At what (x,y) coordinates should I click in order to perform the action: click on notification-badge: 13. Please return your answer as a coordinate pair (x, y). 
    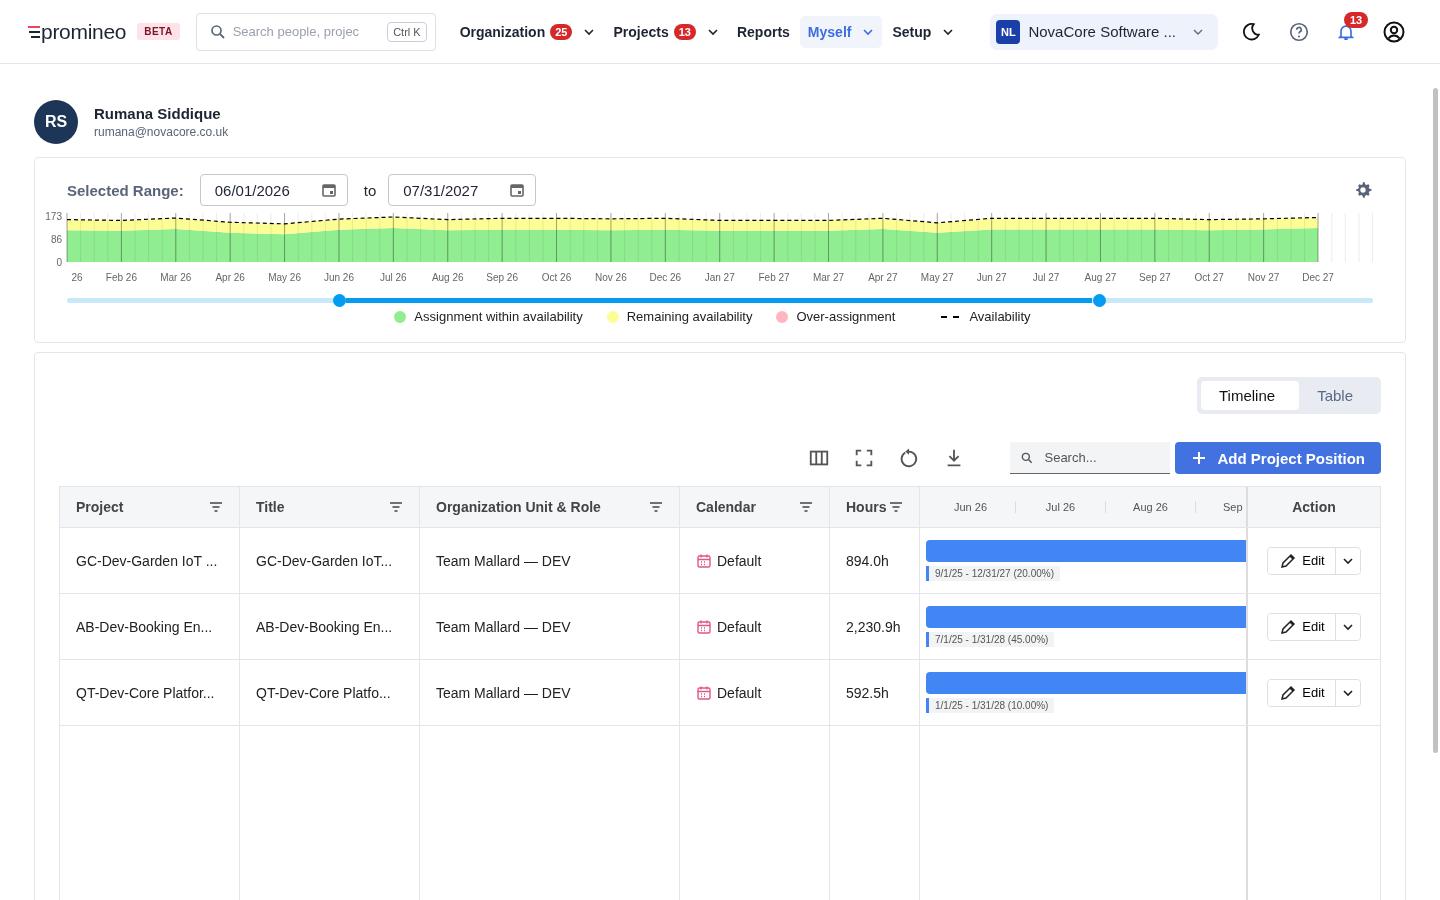
    Looking at the image, I should click on (1356, 19).